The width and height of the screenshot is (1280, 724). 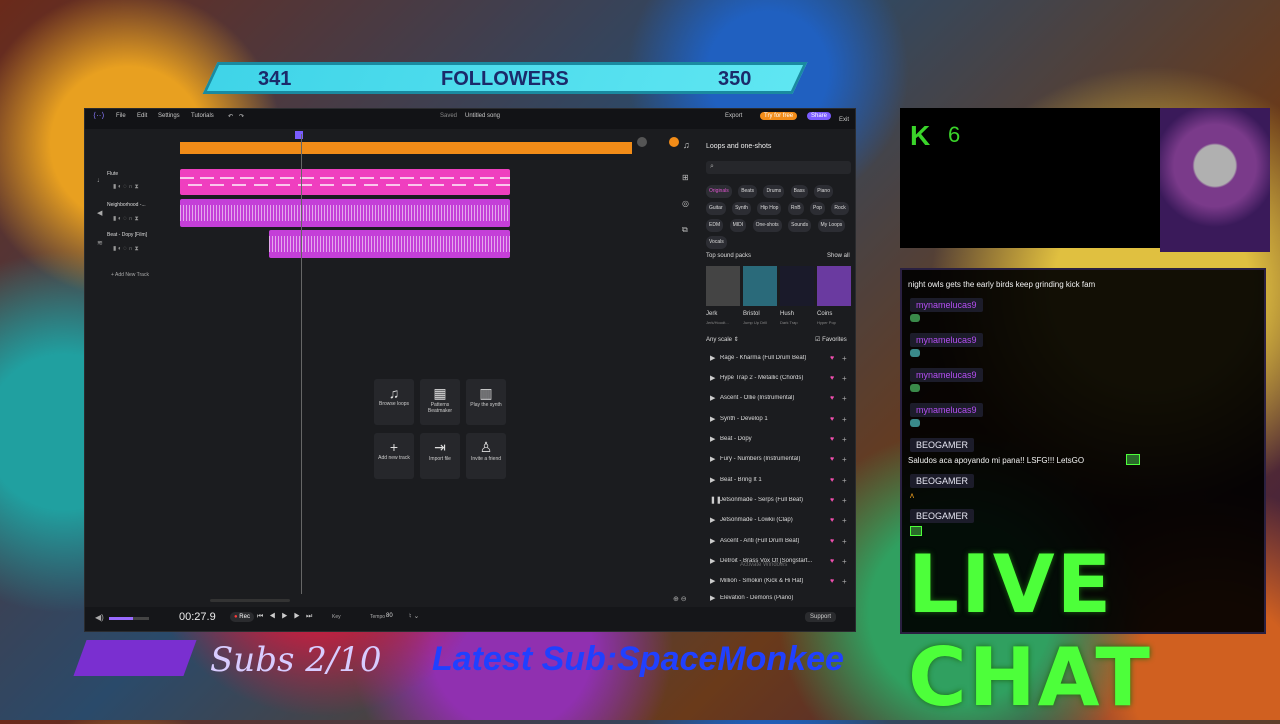 I want to click on undo-icon: ↶, so click(x=230, y=116).